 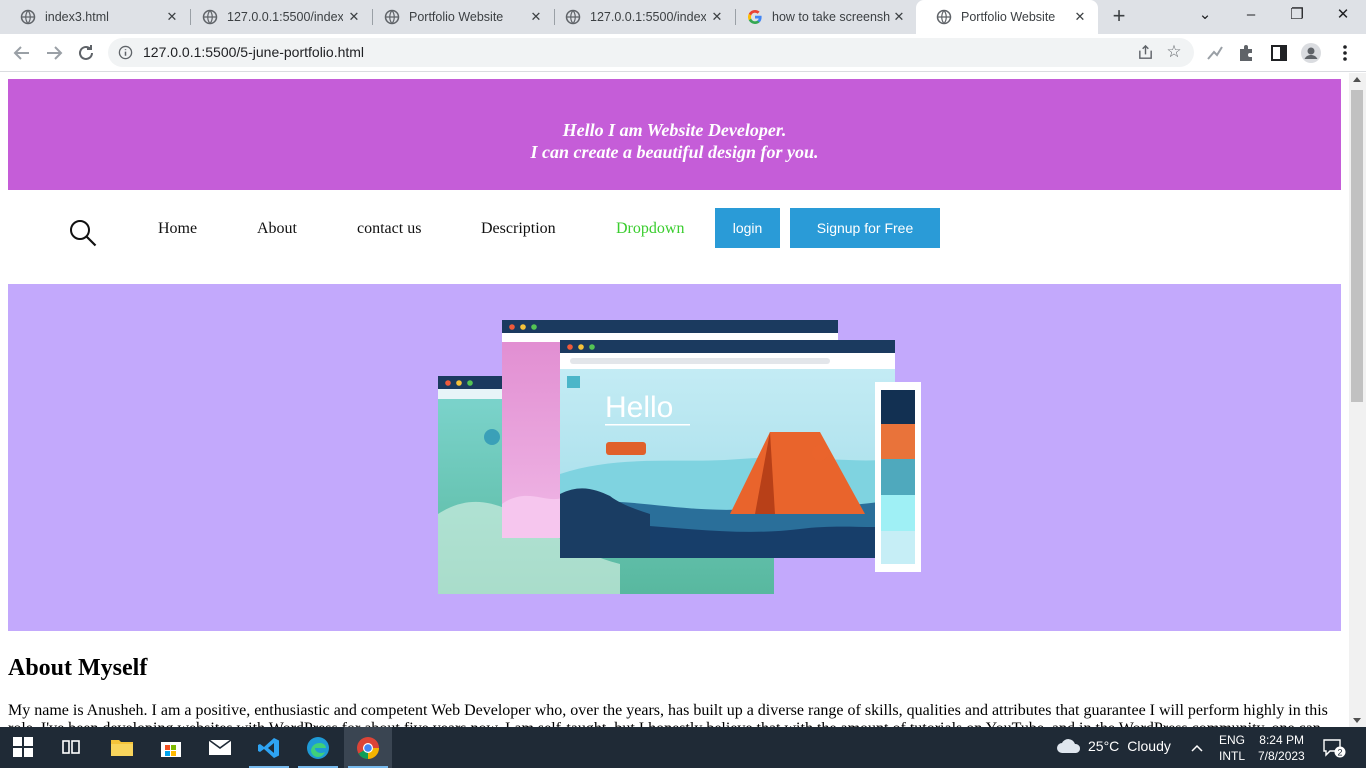 I want to click on browser-tab: how to take screensho ✕, so click(x=822, y=17).